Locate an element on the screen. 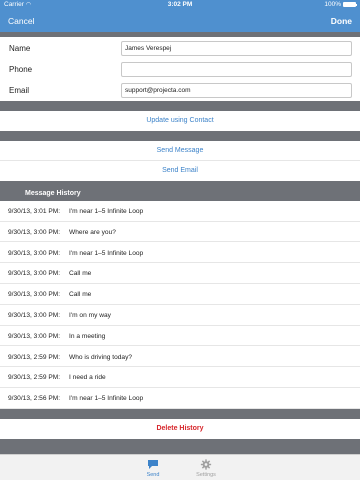  status-bar: Carrier ◠ 3:02 PM 100% is located at coordinates (180, 5).